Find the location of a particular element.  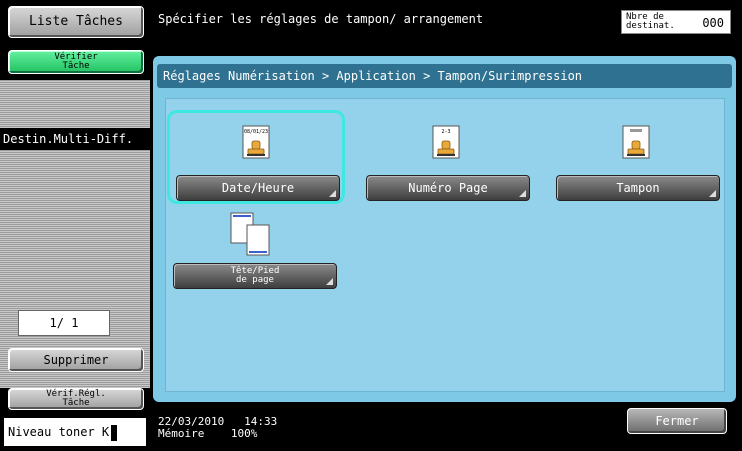

destin-multi-diff-label: Destin.Multi-Diff. is located at coordinates (75, 139).